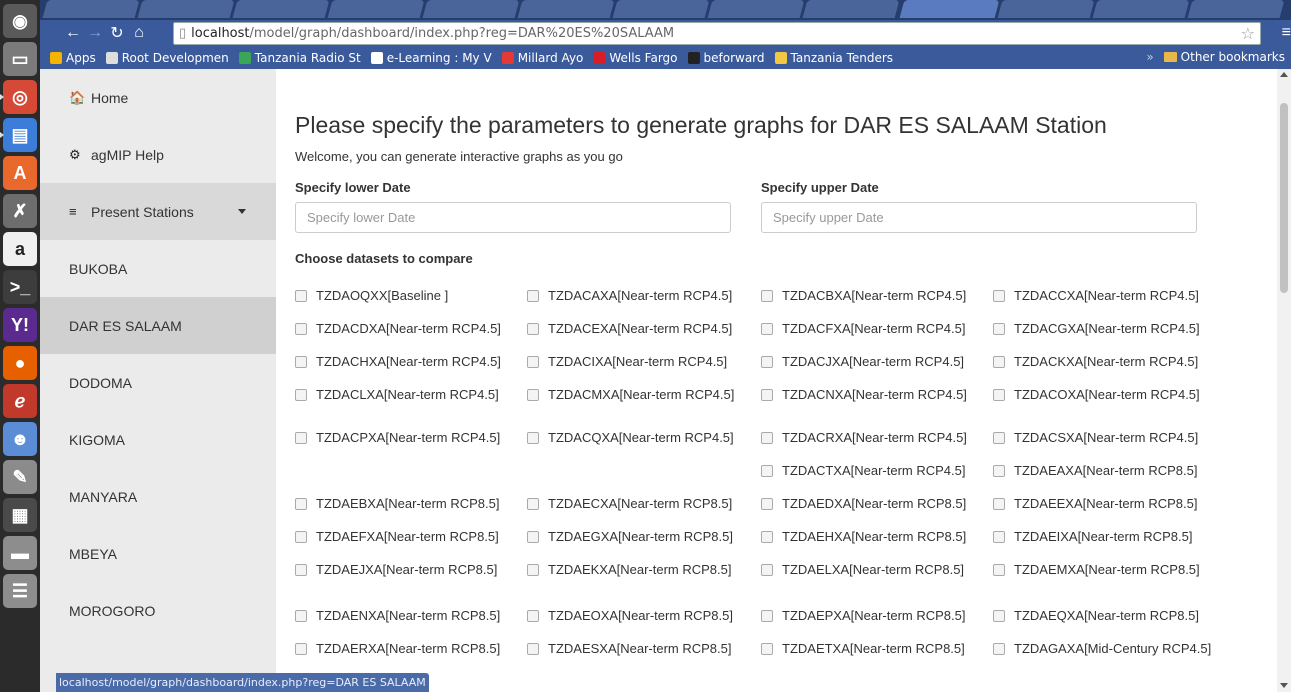 The image size is (1291, 692). What do you see at coordinates (95, 33) in the screenshot?
I see `forward-arrow-icon: →` at bounding box center [95, 33].